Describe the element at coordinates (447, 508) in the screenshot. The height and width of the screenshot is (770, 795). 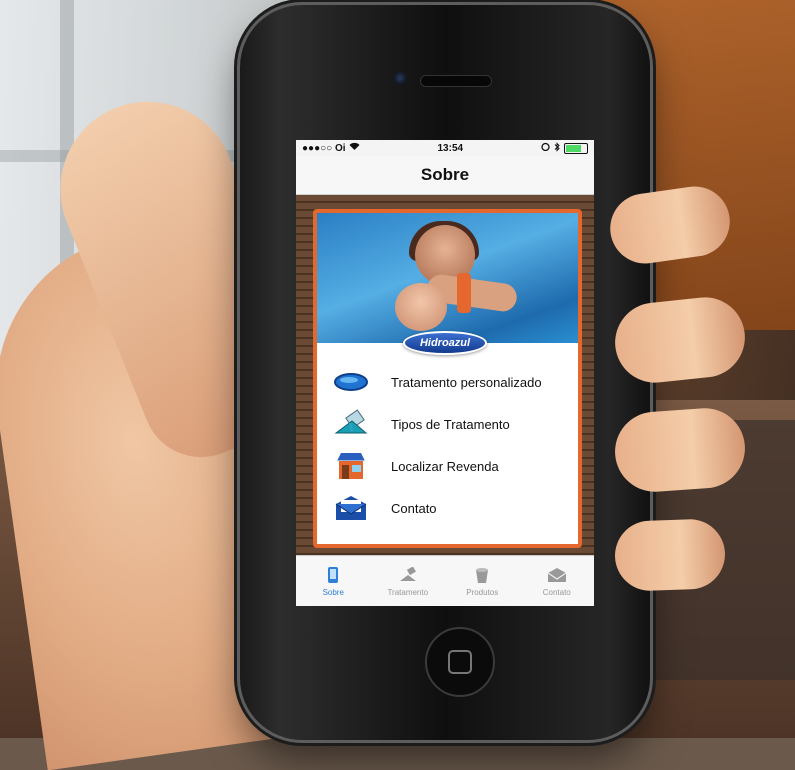
I see `menu-item-contato: Contato` at that location.